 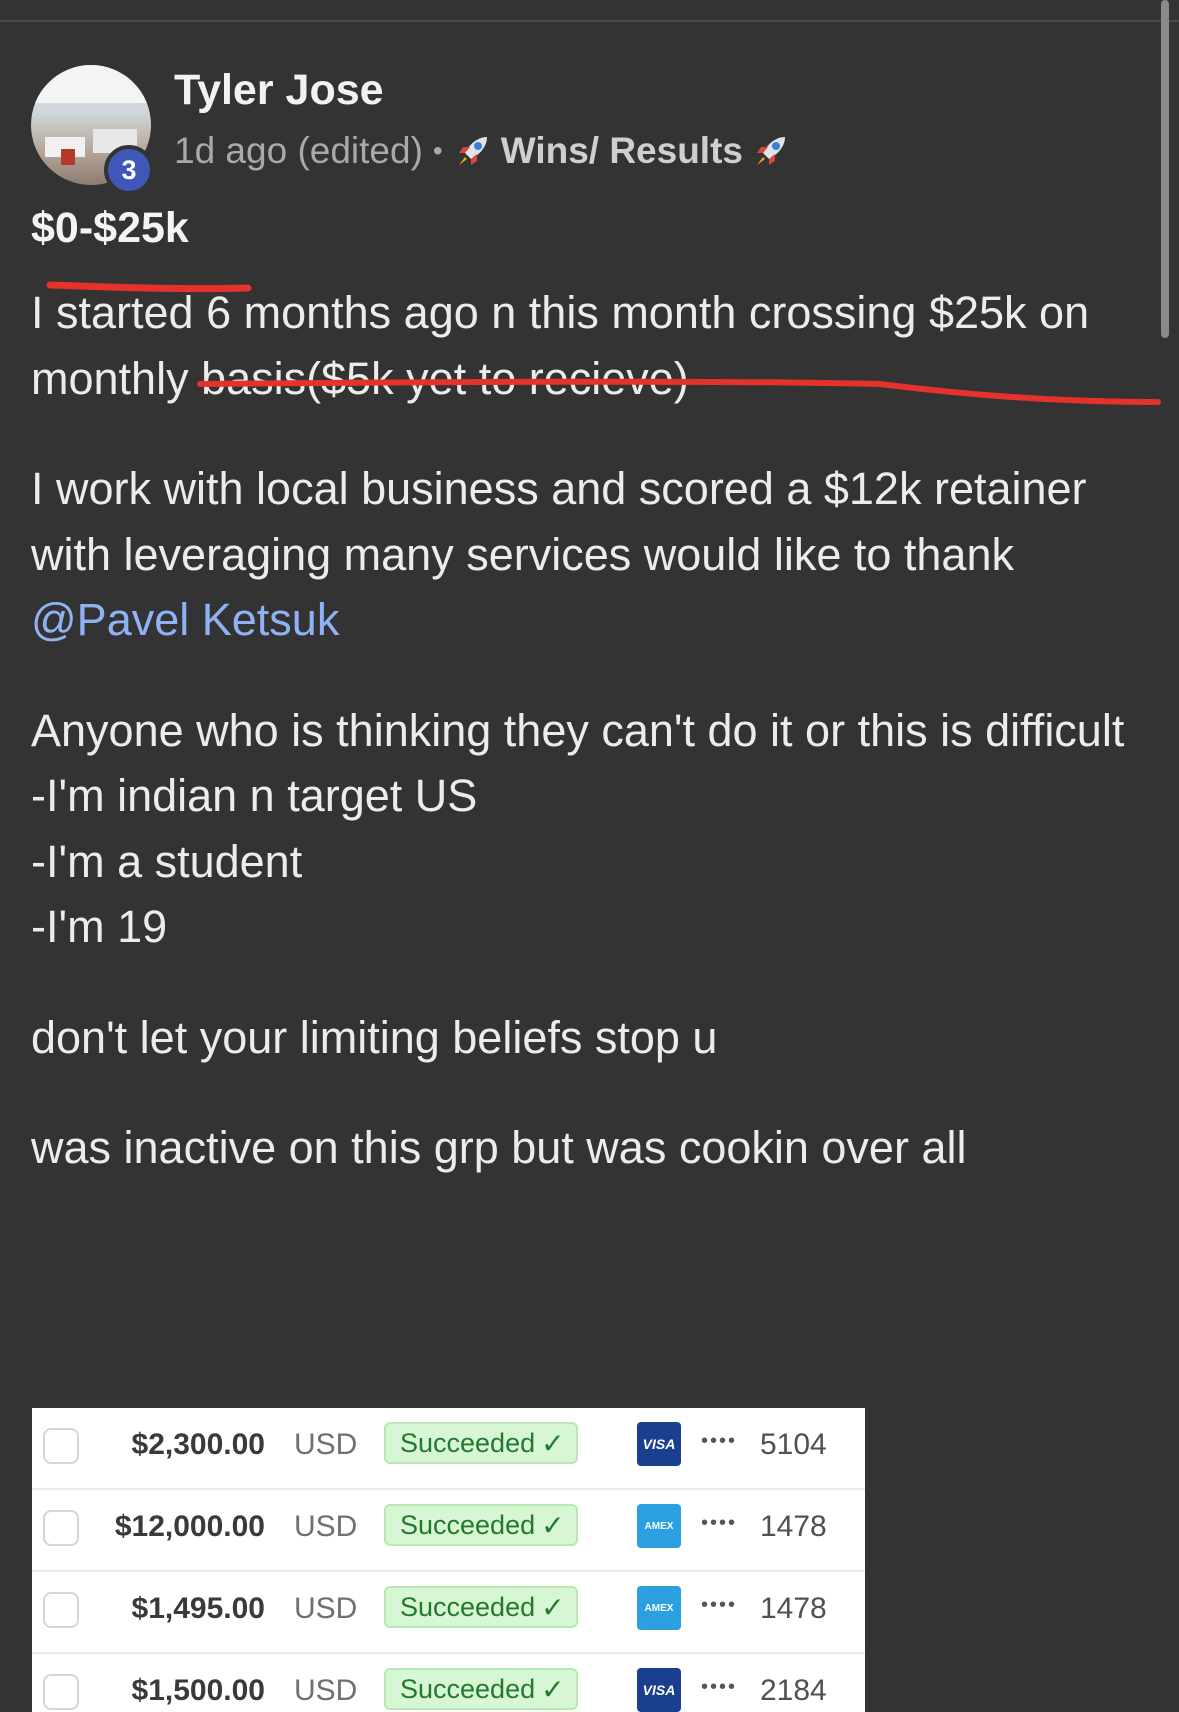 I want to click on table-row: $1,495.00 USD Succeeded ✓ AMEX •••• 1478, so click(x=448, y=1613).